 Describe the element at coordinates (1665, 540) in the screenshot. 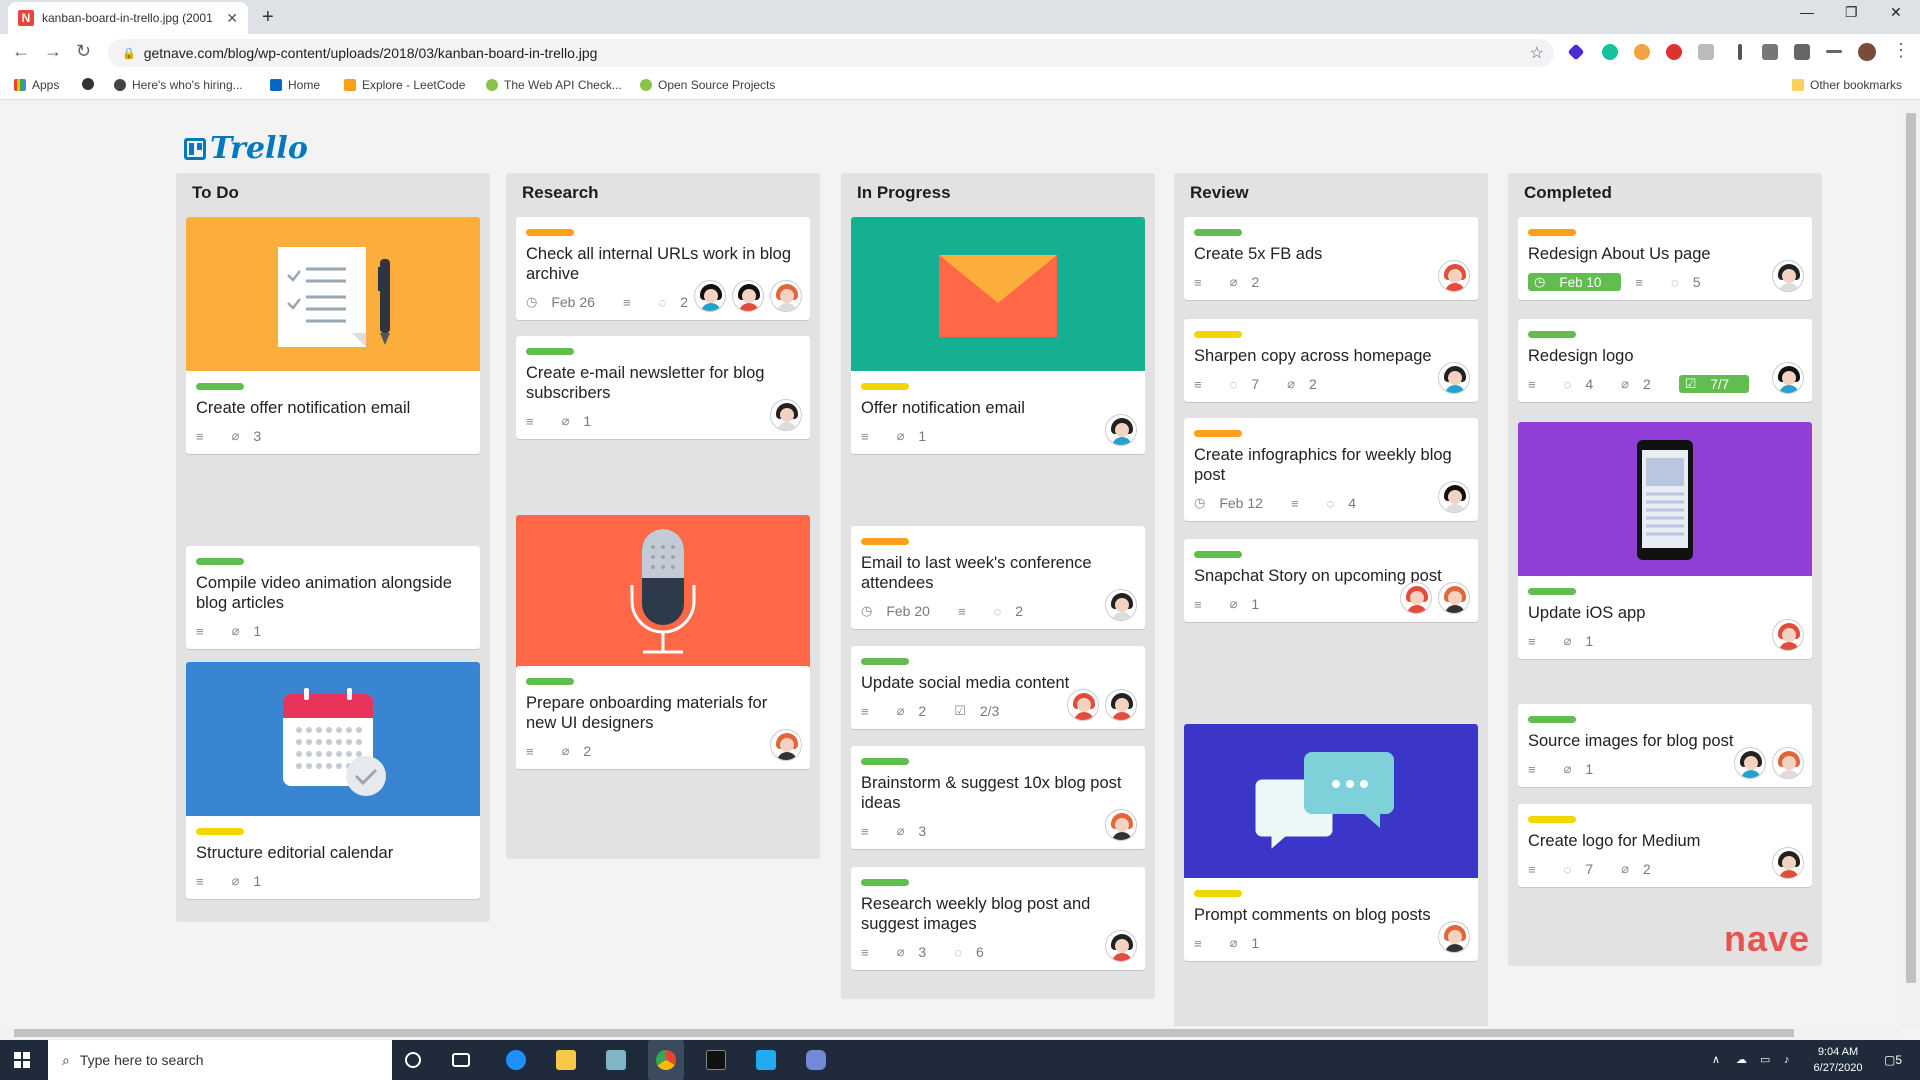

I see `card: Update iOS app ≡ ⌀ 1` at that location.